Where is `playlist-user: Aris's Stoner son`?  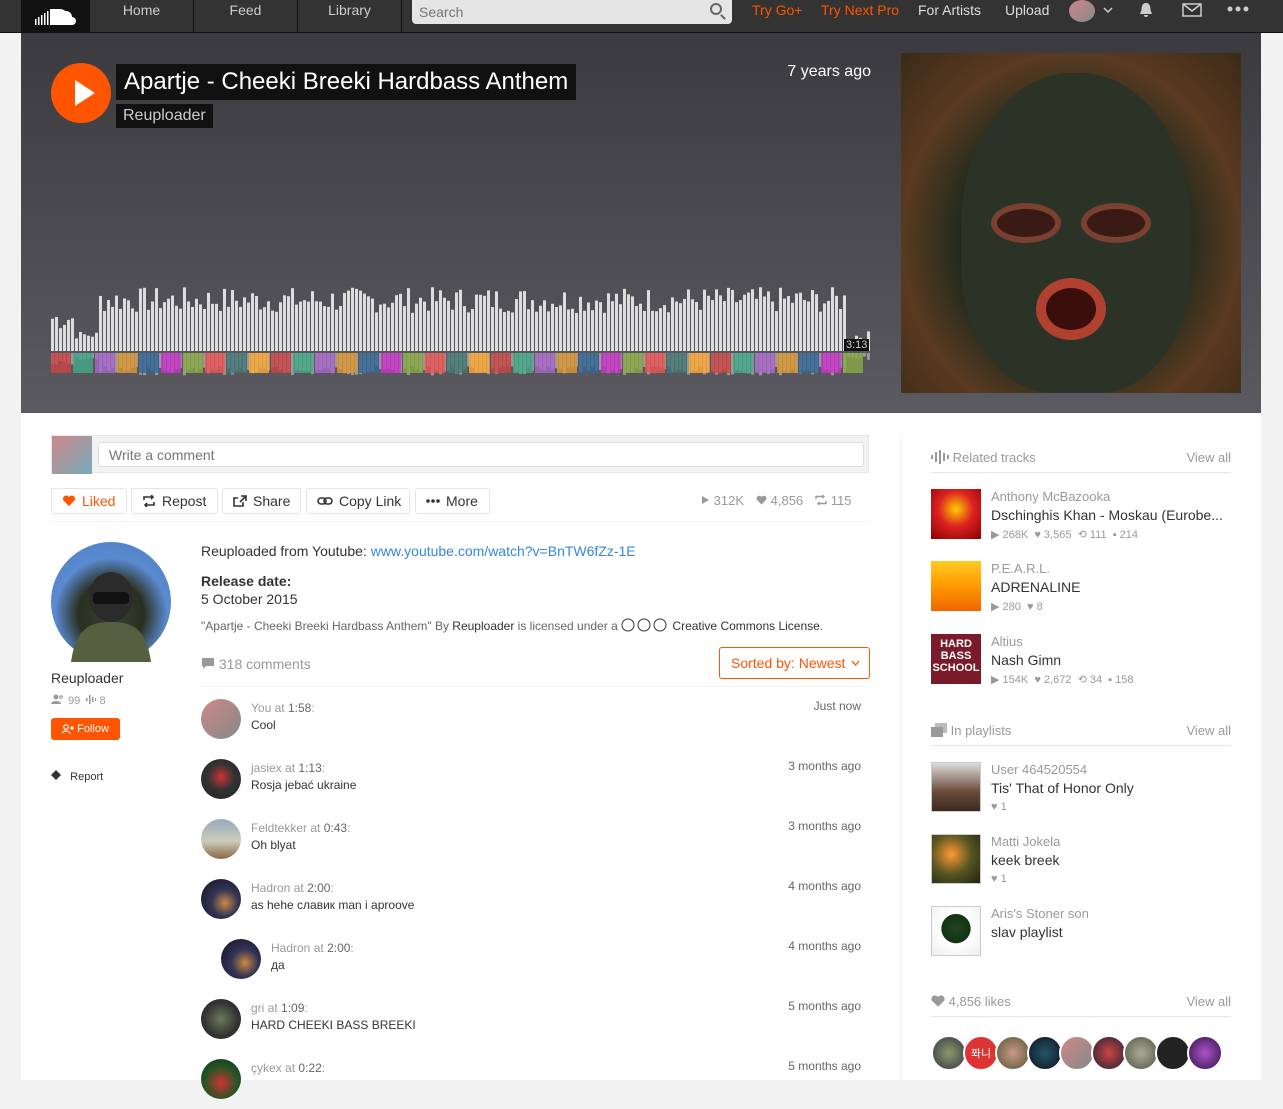 playlist-user: Aris's Stoner son is located at coordinates (1040, 913).